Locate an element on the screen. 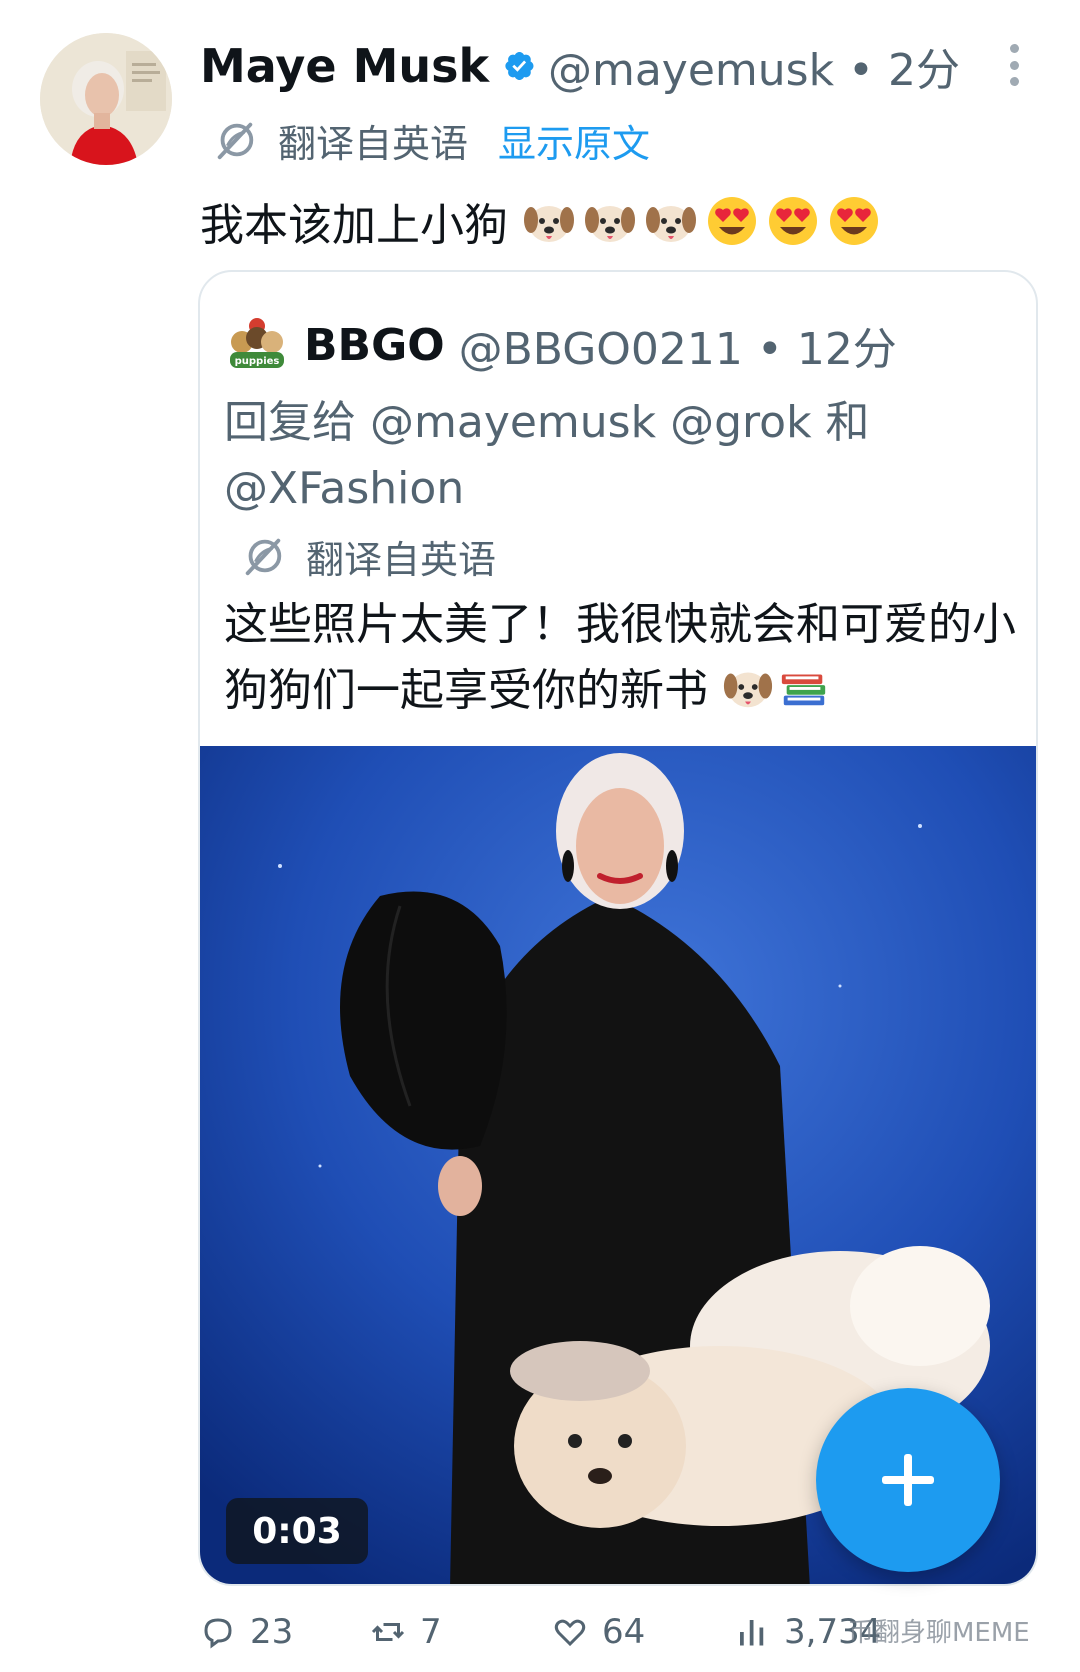  author-avatar is located at coordinates (106, 99).